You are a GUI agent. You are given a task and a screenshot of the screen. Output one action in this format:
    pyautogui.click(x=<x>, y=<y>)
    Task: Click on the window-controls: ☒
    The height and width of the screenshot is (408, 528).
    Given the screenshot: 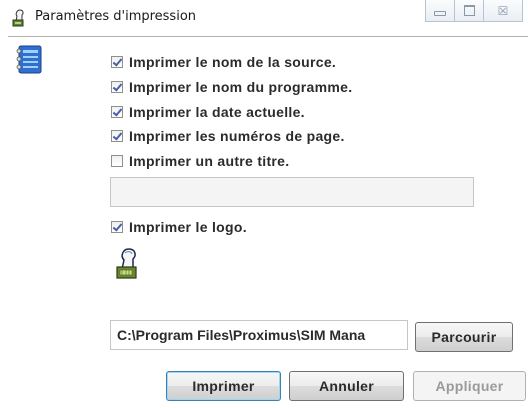 What is the action you would take?
    pyautogui.click(x=474, y=12)
    